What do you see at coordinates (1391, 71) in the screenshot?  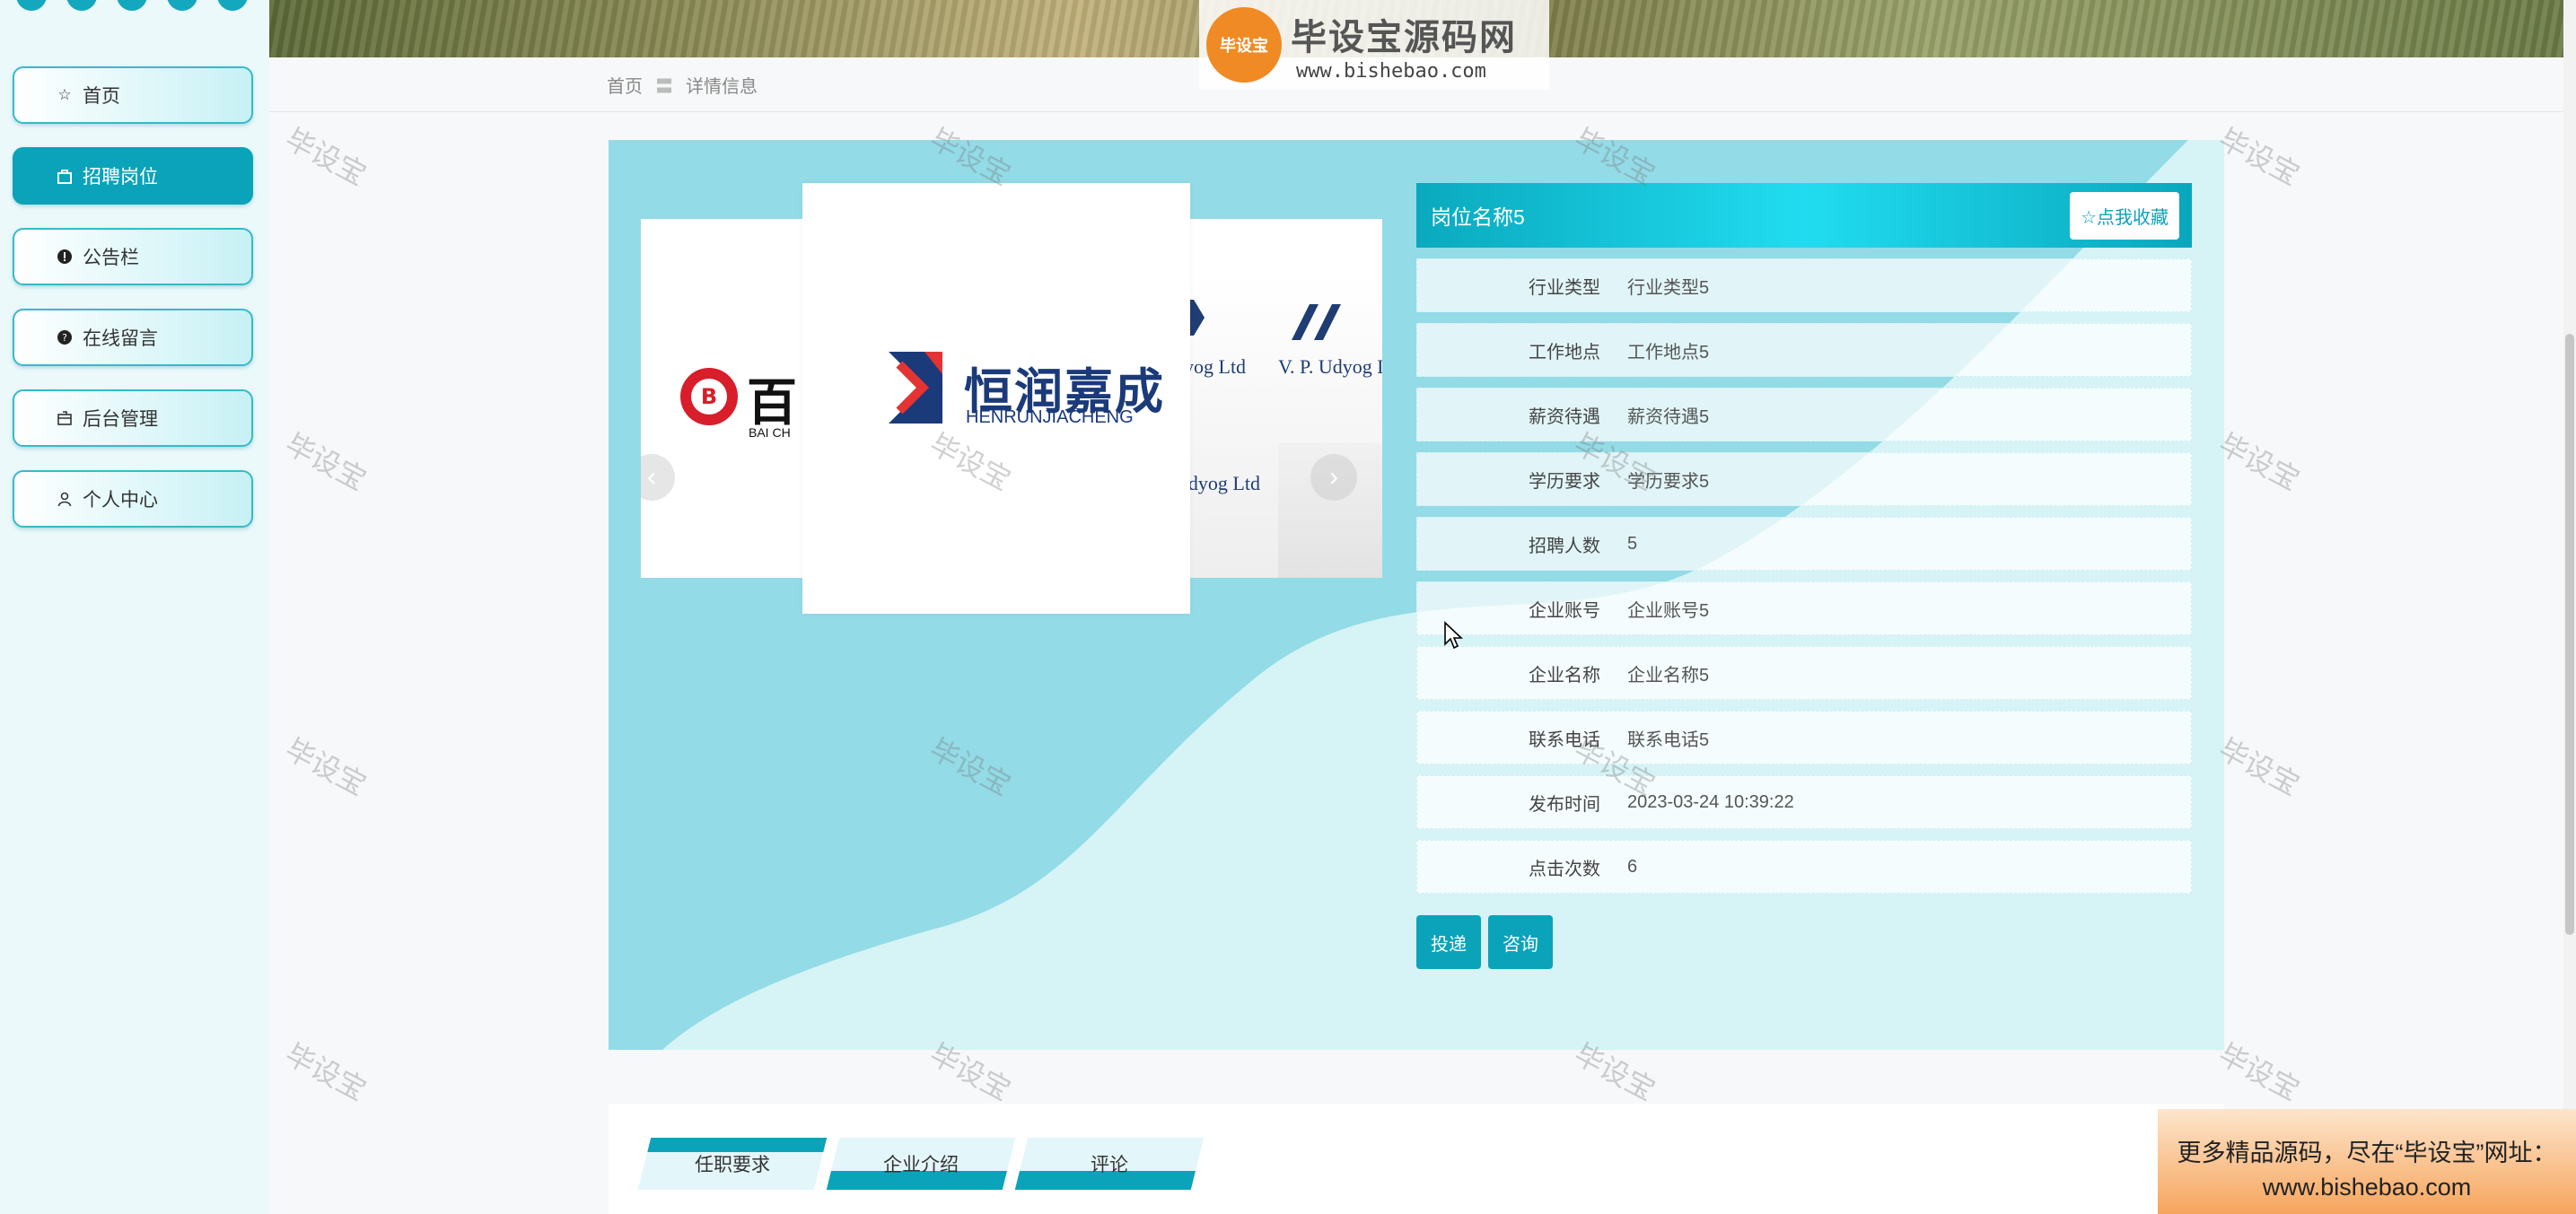 I see `logo-url: www.bishebao.com` at bounding box center [1391, 71].